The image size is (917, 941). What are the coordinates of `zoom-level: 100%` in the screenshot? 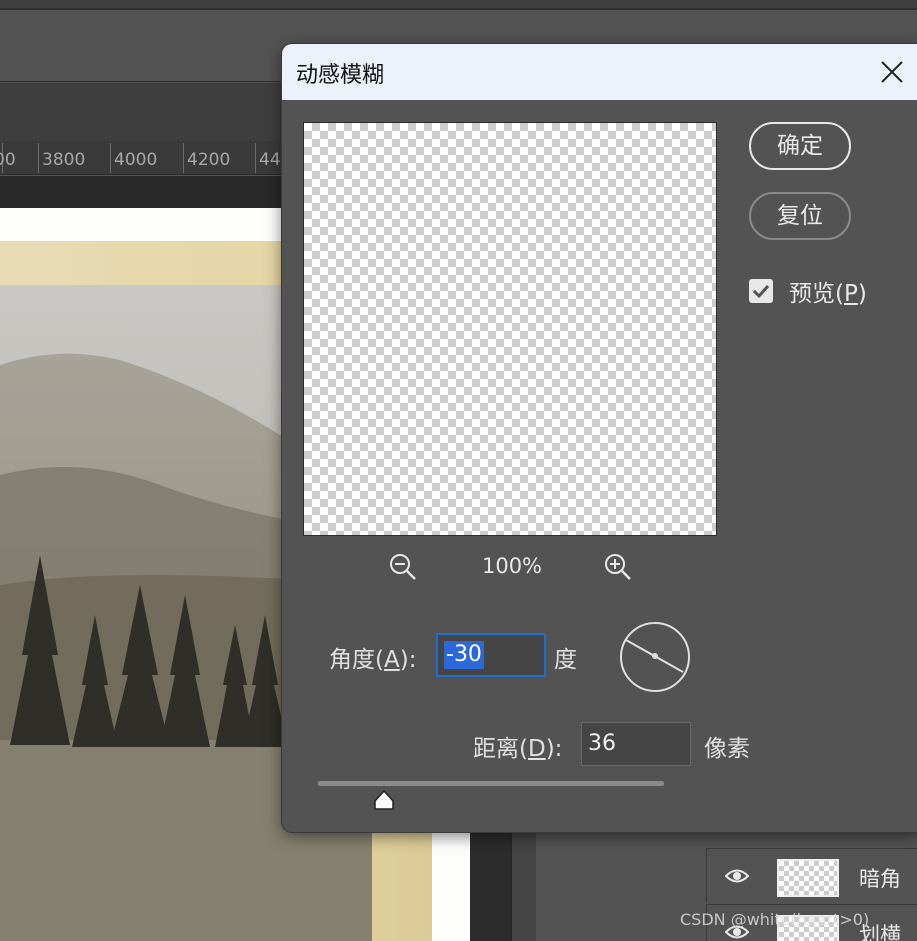 It's located at (512, 566).